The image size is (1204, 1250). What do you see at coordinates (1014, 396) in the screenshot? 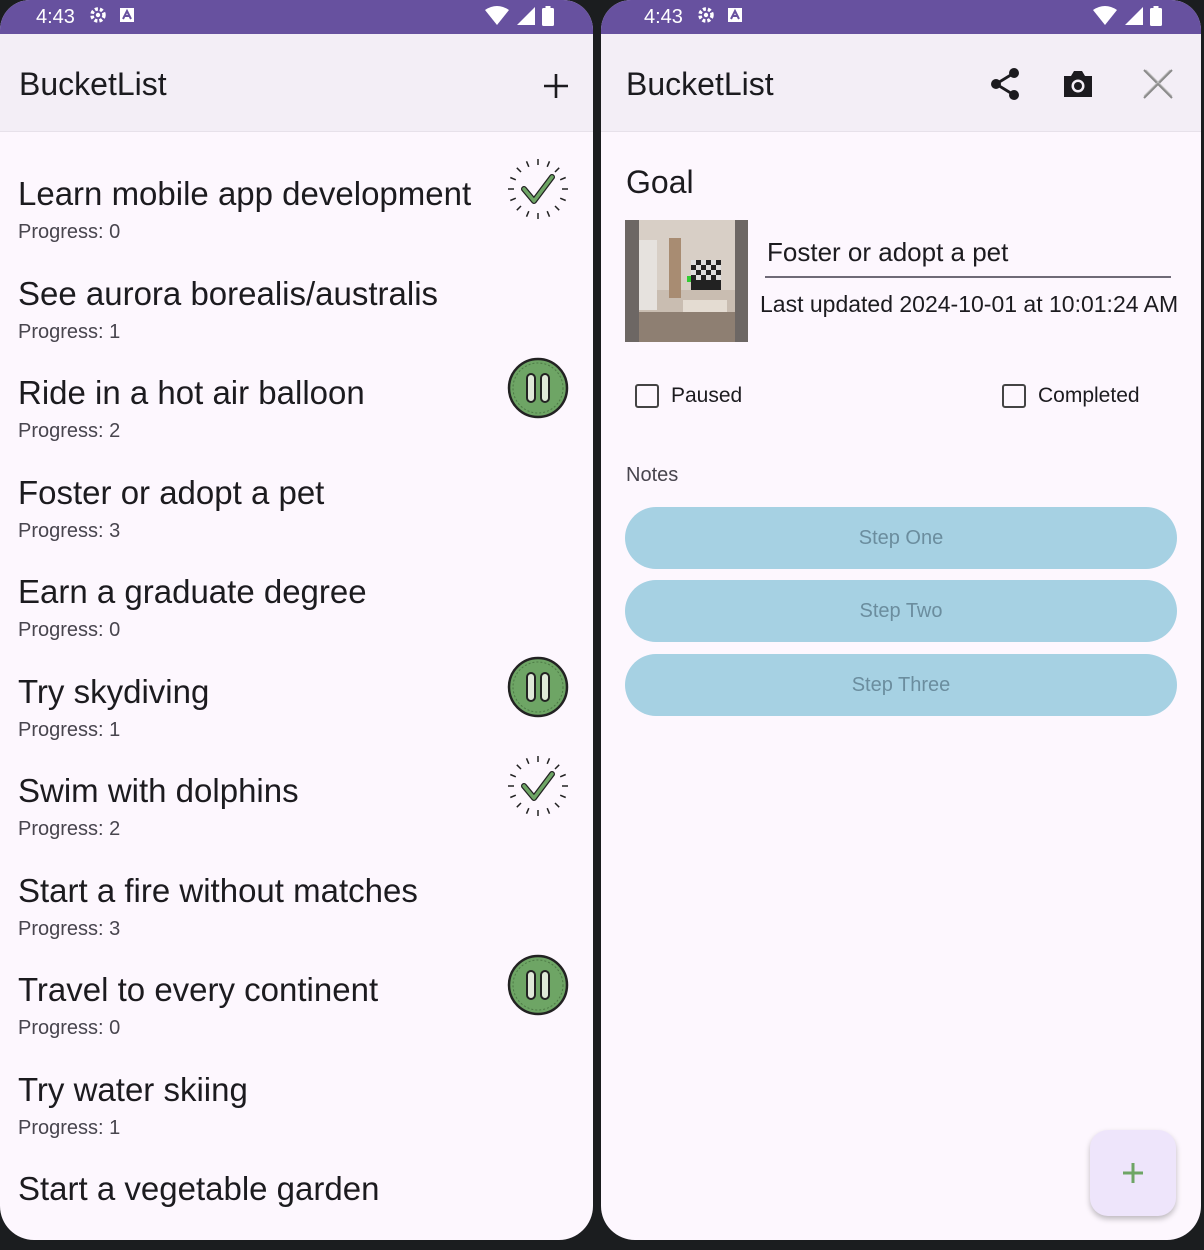
I see `completed-checkbox-box` at bounding box center [1014, 396].